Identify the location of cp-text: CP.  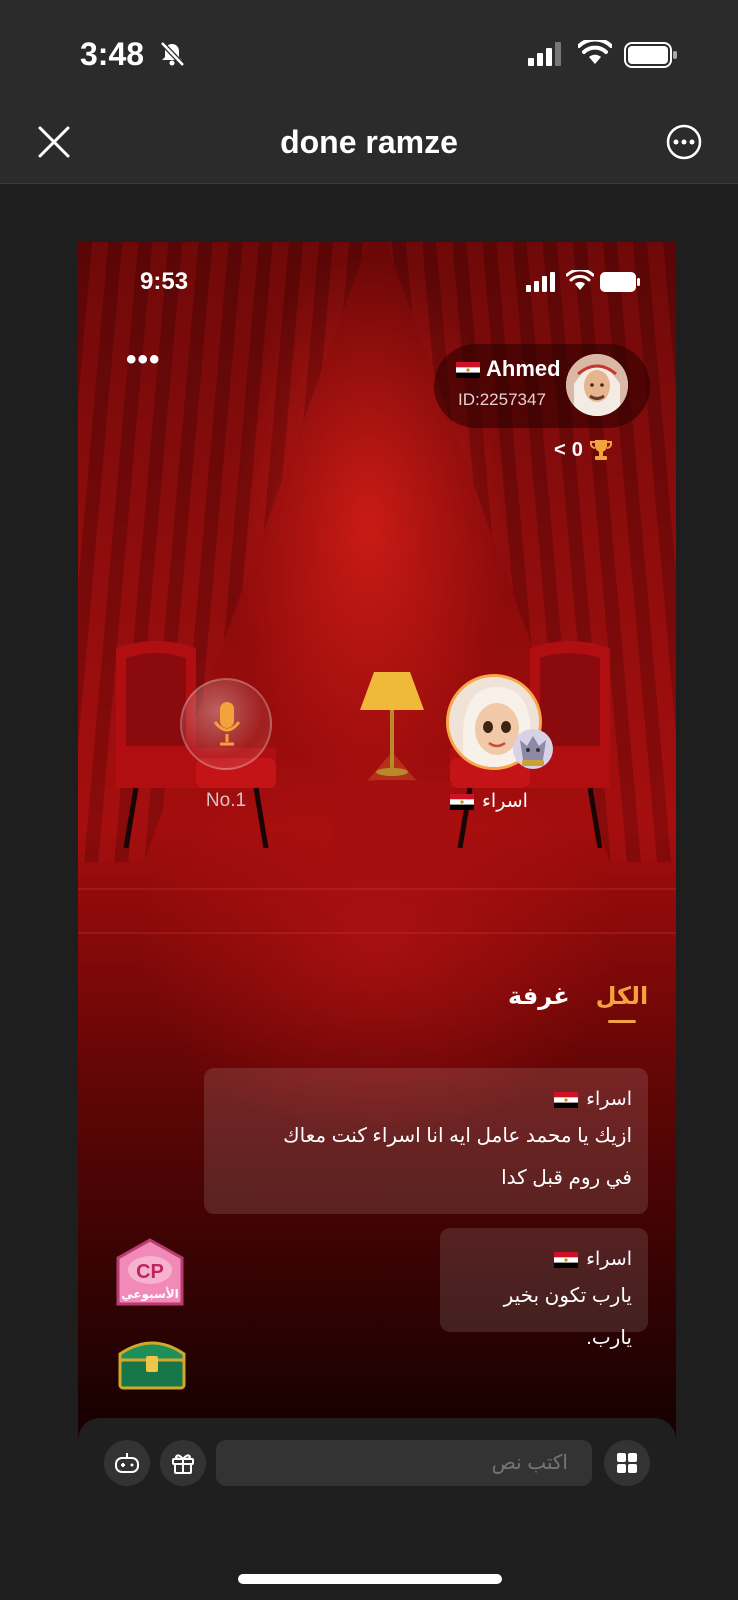
(150, 1272).